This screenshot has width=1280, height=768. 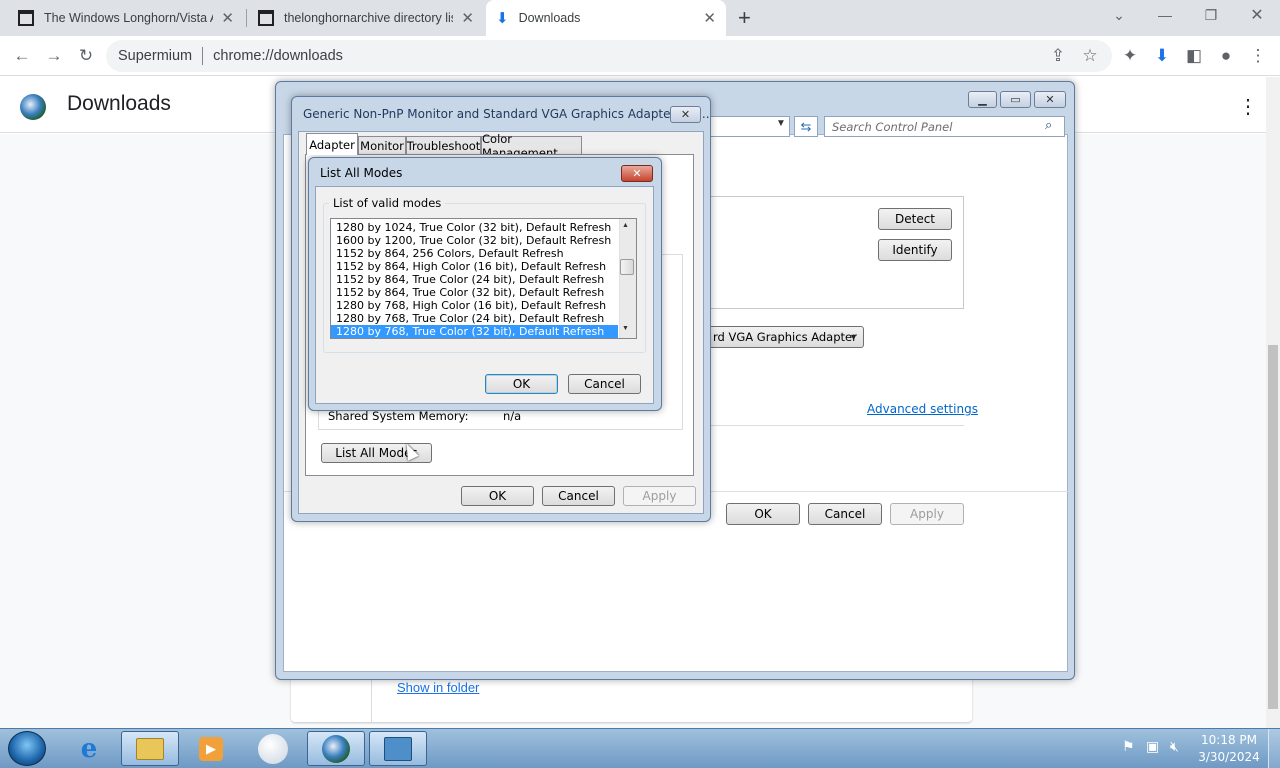 What do you see at coordinates (549, 18) in the screenshot?
I see `tab-title: Downloads` at bounding box center [549, 18].